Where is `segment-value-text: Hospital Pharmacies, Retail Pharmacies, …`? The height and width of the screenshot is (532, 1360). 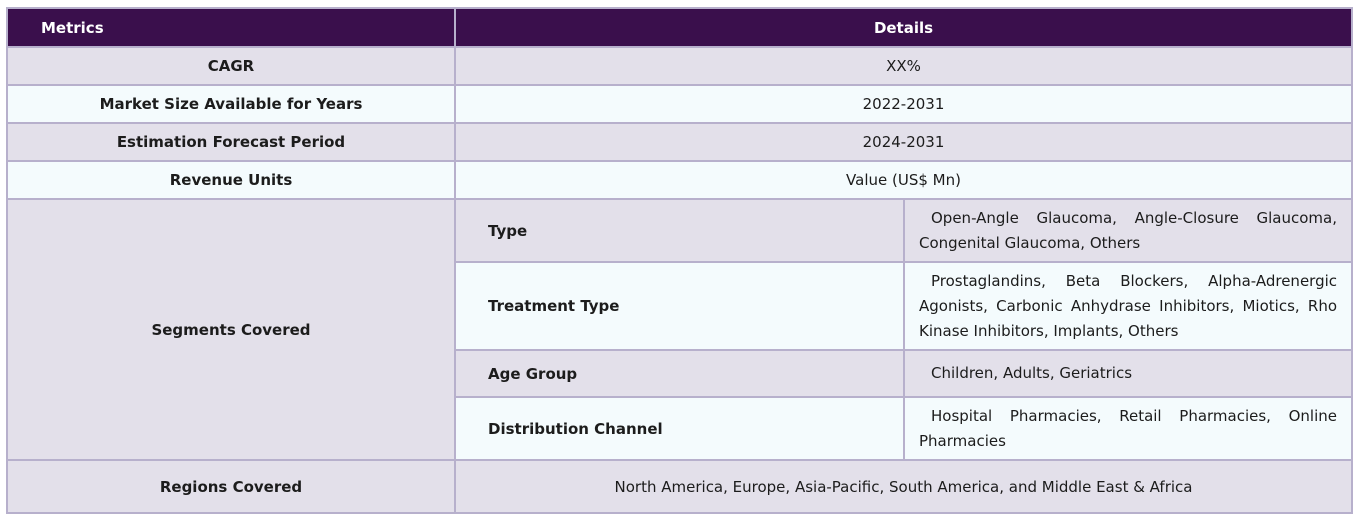 segment-value-text: Hospital Pharmacies, Retail Pharmacies, … is located at coordinates (1128, 428).